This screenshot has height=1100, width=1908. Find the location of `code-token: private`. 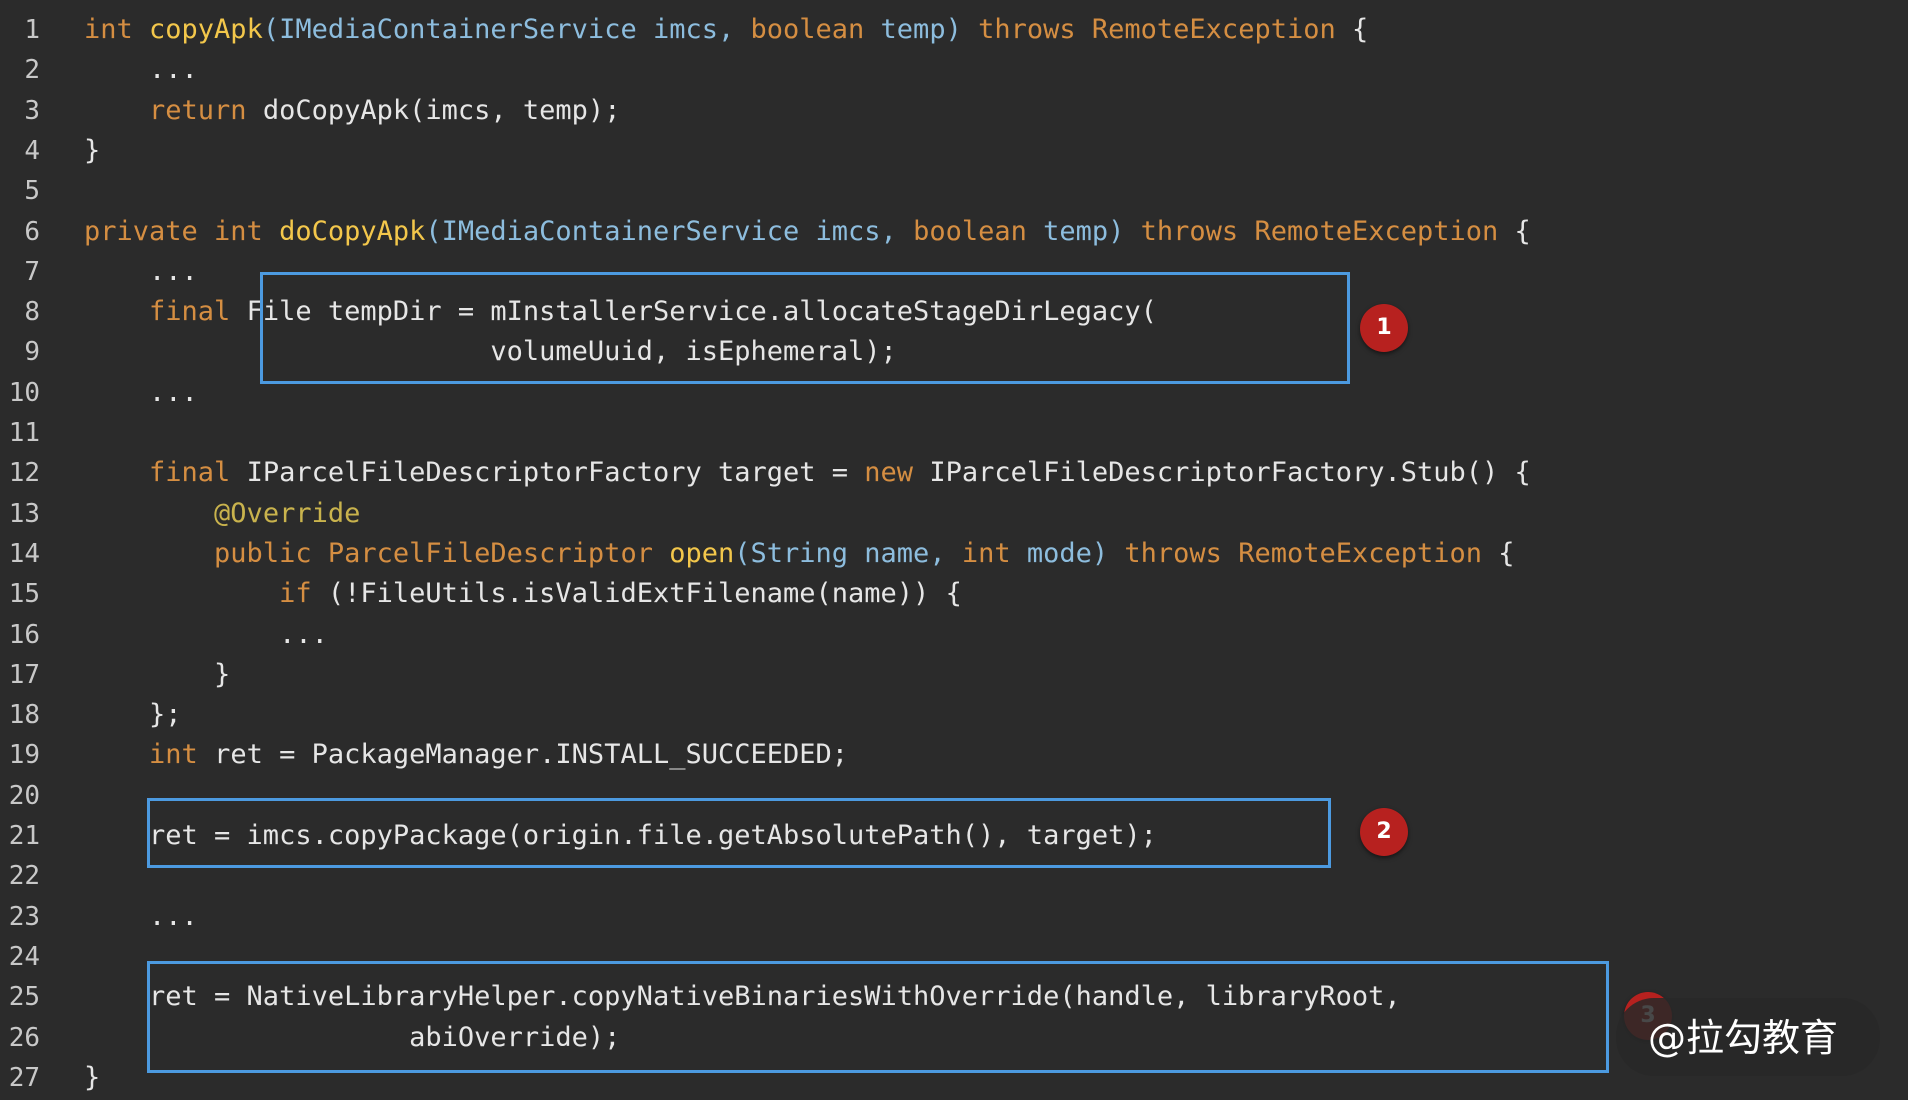

code-token: private is located at coordinates (149, 231).